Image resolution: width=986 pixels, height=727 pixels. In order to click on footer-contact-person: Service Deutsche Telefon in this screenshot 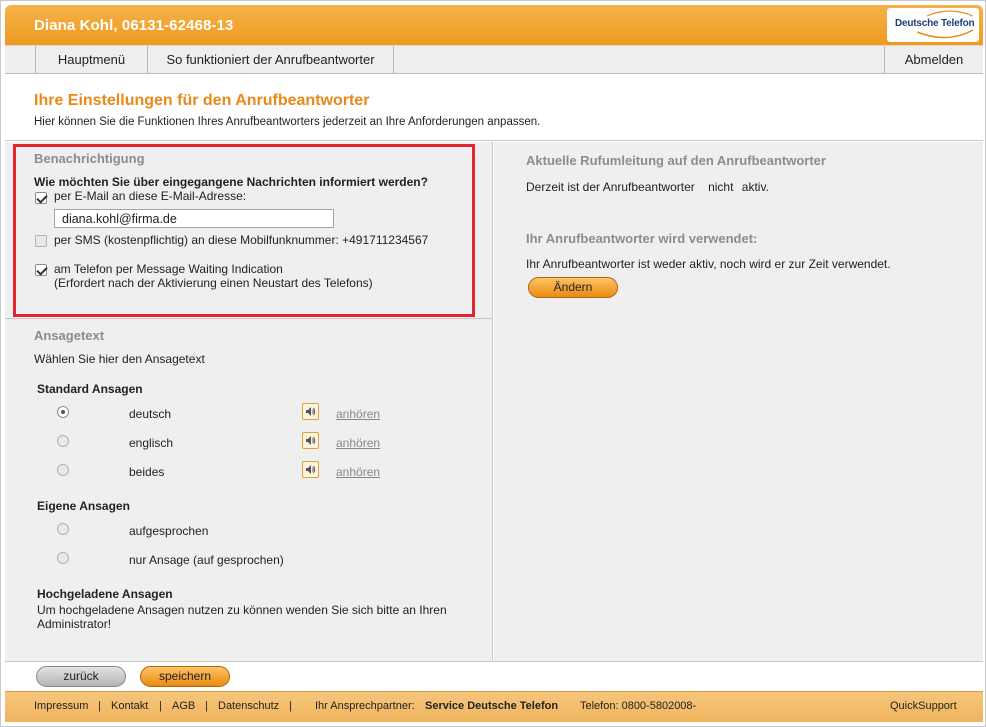, I will do `click(492, 706)`.